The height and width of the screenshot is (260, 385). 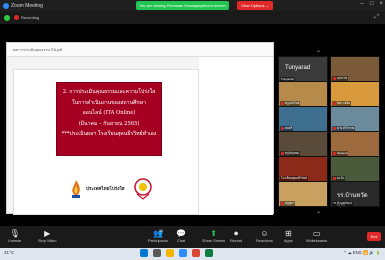 What do you see at coordinates (140, 50) in the screenshot?
I see `shared-doc-header: ผลการประเมินคุณธรรม ITA.pdf` at bounding box center [140, 50].